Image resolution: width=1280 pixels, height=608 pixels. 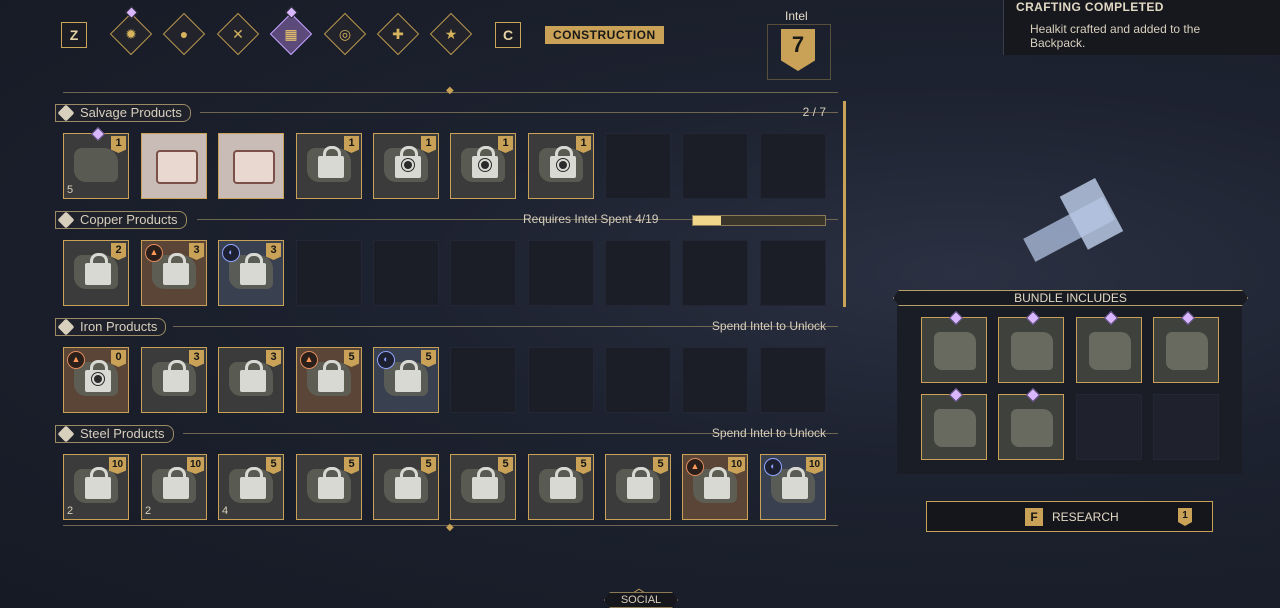 I want to click on section-tab: Copper Products, so click(x=121, y=220).